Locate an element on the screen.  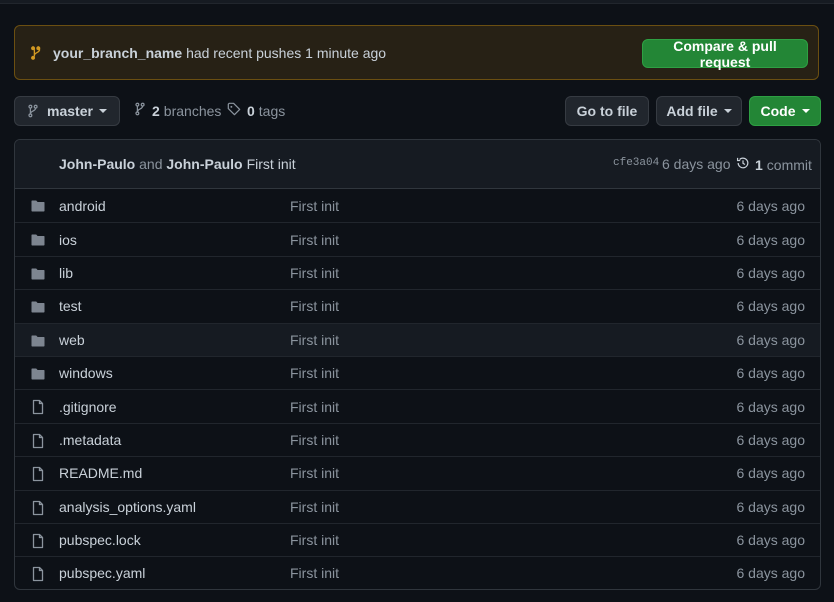
code-button: Code is located at coordinates (785, 111).